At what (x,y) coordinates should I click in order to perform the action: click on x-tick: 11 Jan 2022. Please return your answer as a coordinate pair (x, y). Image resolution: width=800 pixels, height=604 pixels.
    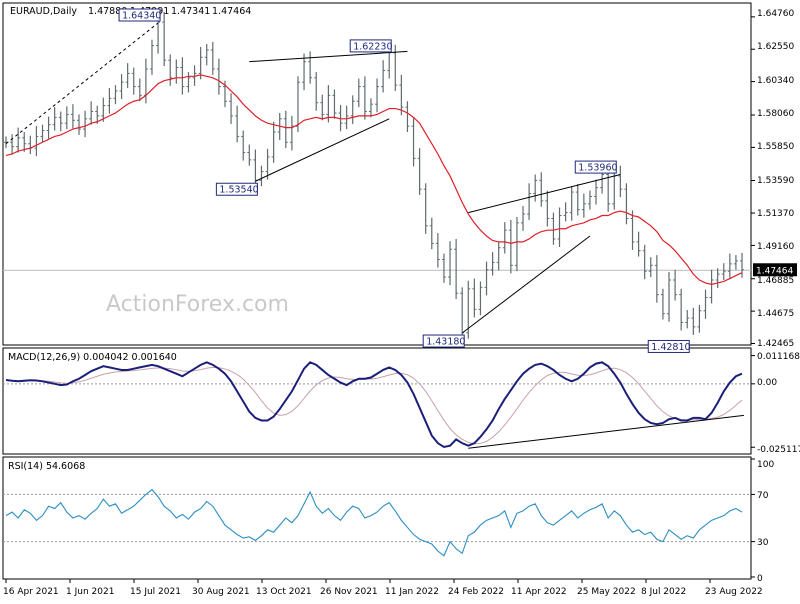
    Looking at the image, I should click on (412, 592).